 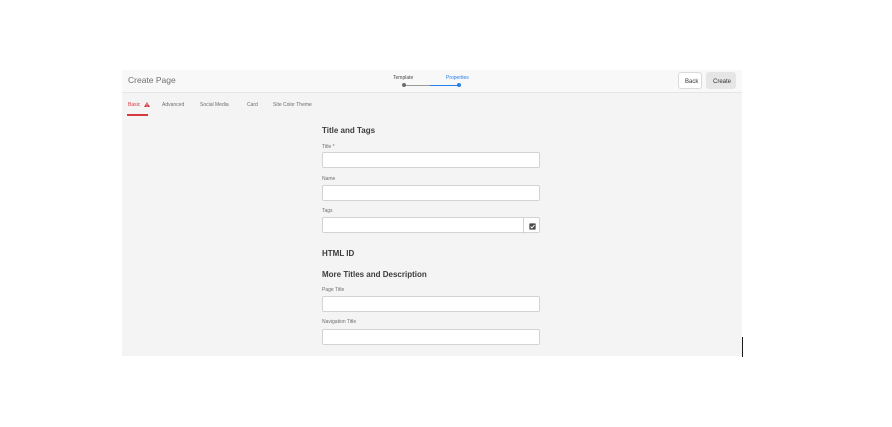 I want to click on title-field, so click(x=431, y=160).